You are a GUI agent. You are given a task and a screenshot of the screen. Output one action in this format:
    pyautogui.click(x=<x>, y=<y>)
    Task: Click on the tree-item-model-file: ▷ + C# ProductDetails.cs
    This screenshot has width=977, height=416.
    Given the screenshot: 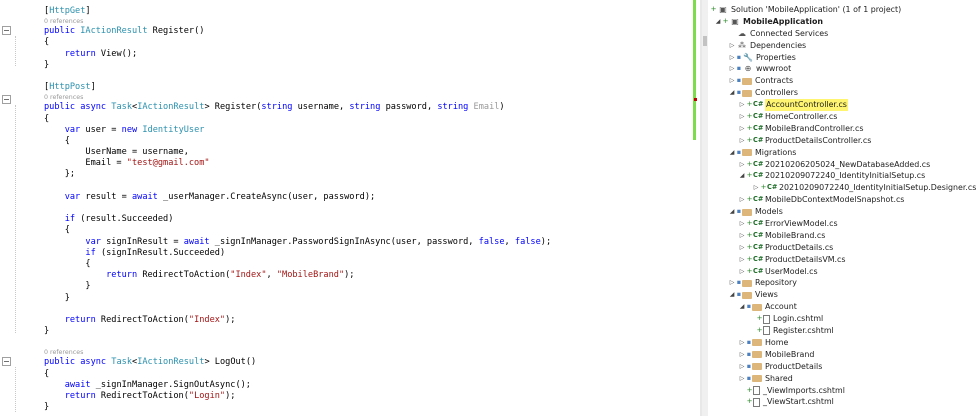 What is the action you would take?
    pyautogui.click(x=843, y=248)
    